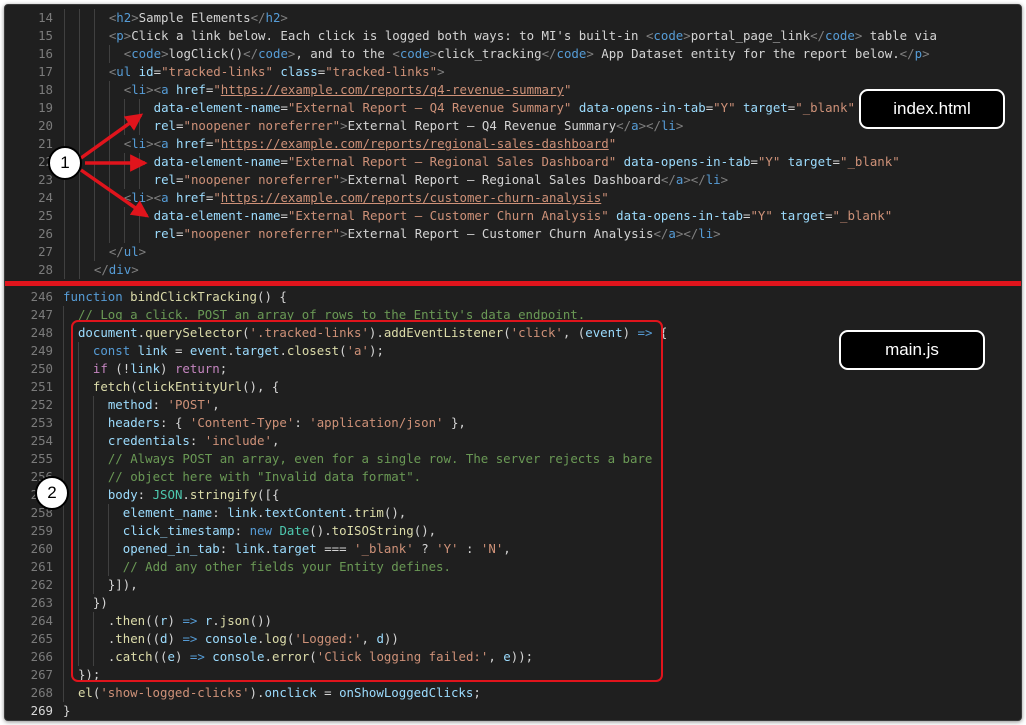  Describe the element at coordinates (52, 493) in the screenshot. I see `callout-2: 2` at that location.